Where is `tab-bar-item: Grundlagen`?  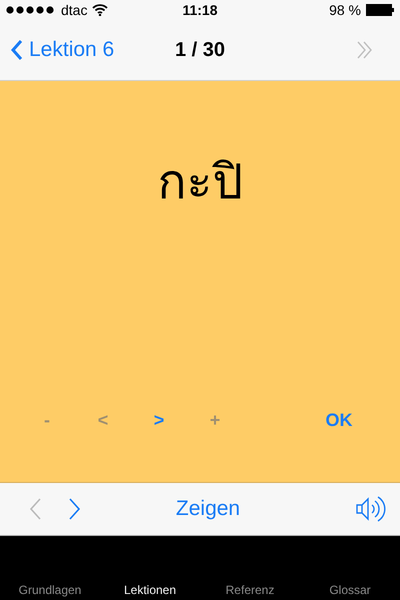 tab-bar-item: Grundlagen is located at coordinates (50, 590).